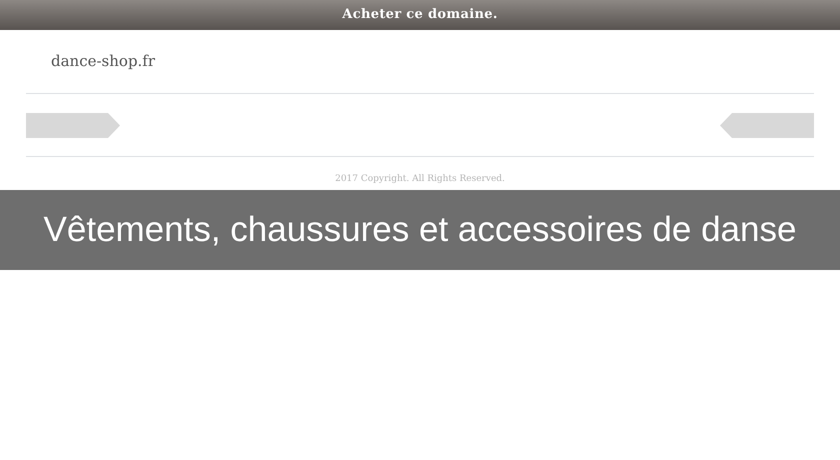  What do you see at coordinates (420, 15) in the screenshot?
I see `buy-domain-link: Acheter ce domaine.` at bounding box center [420, 15].